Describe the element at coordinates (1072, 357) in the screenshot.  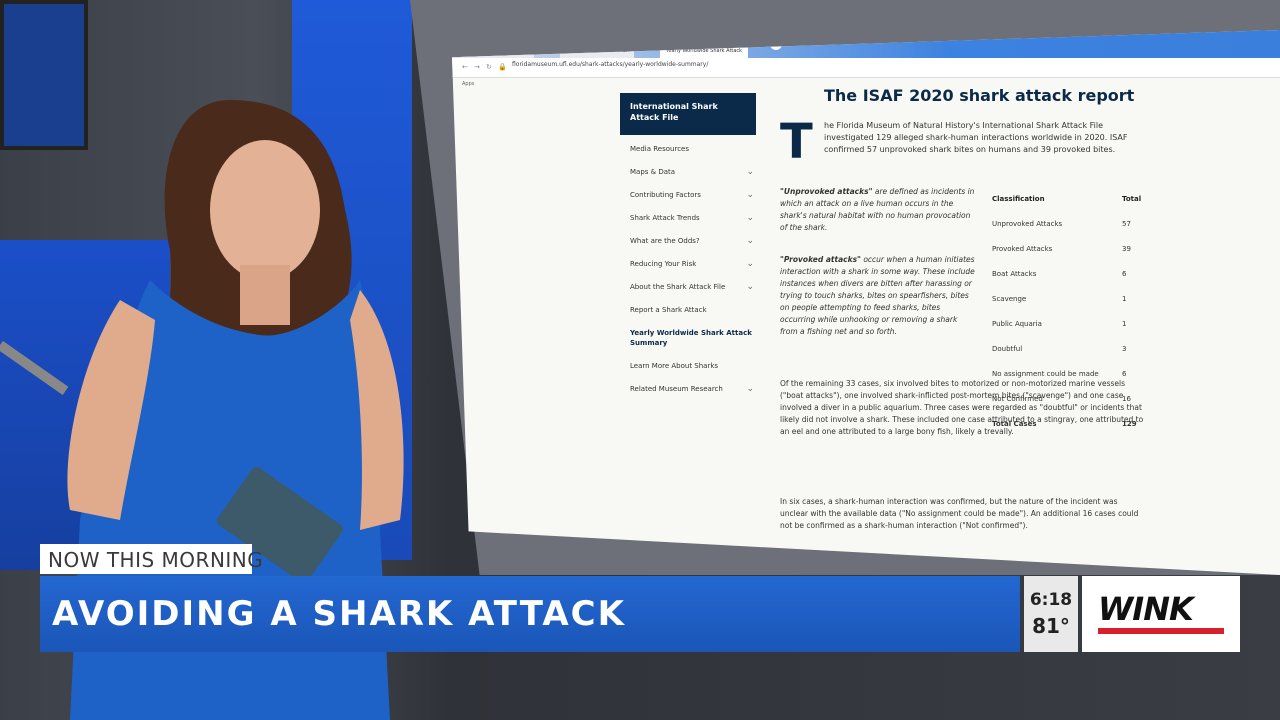
I see `table-row: Doubtful 3` at that location.